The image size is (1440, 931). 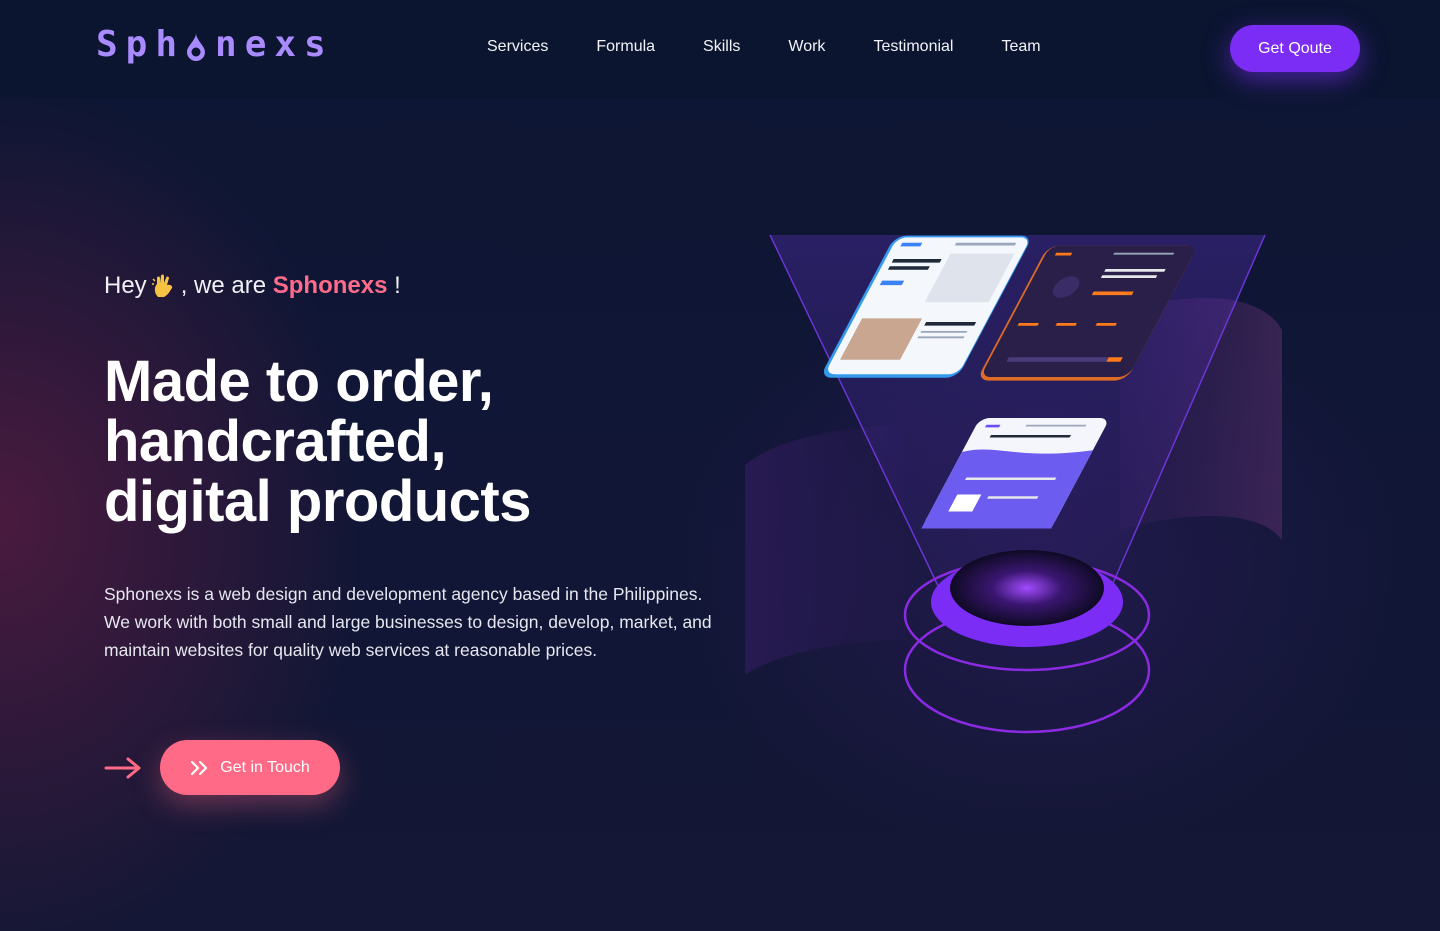 What do you see at coordinates (122, 768) in the screenshot?
I see `arrow-right-icon` at bounding box center [122, 768].